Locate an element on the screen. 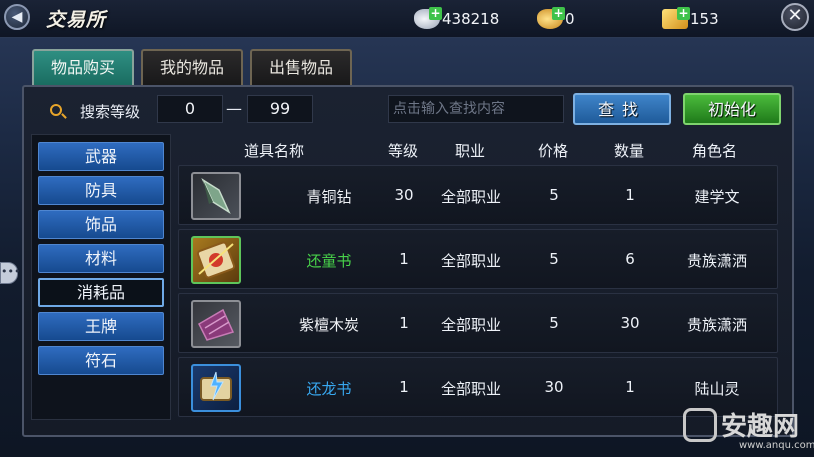 This screenshot has width=814, height=457. tab-buy-items: 物品购买 is located at coordinates (83, 67).